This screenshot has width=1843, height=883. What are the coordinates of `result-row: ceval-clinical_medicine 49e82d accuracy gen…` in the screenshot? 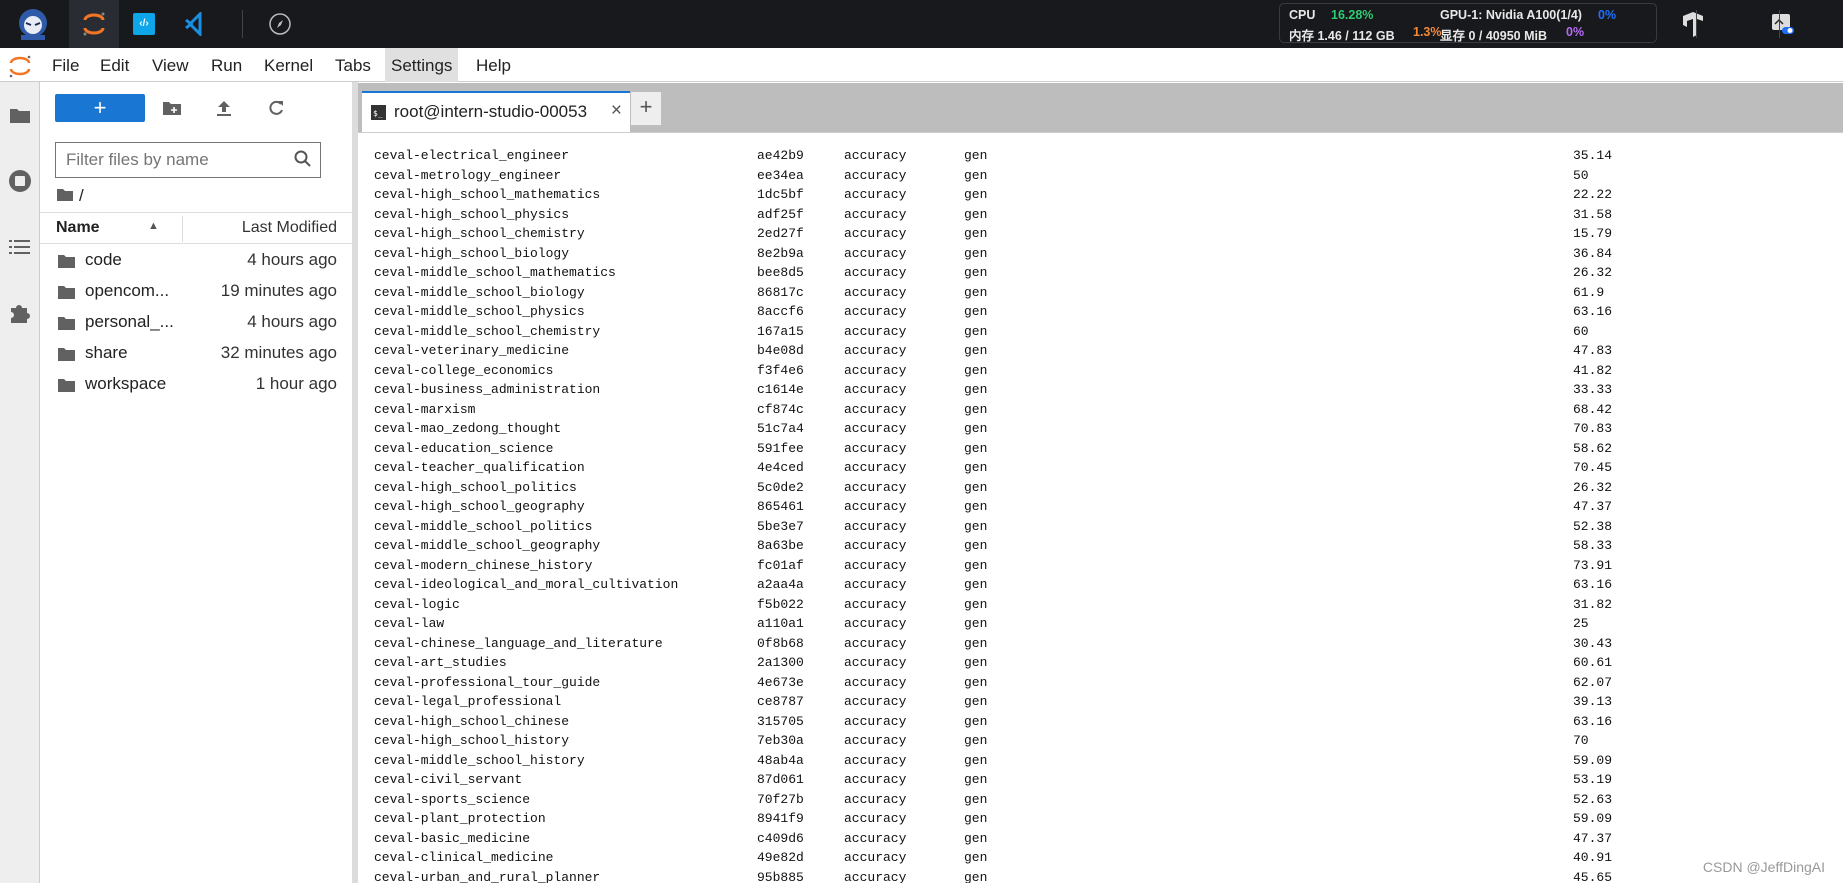 It's located at (1074, 859).